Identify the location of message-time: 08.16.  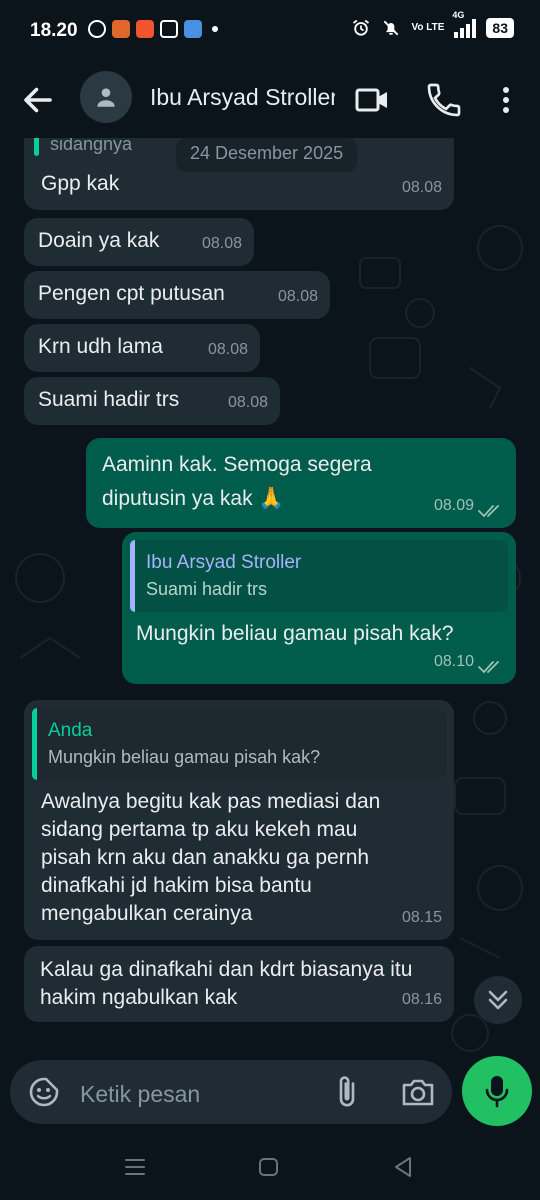
(421, 999).